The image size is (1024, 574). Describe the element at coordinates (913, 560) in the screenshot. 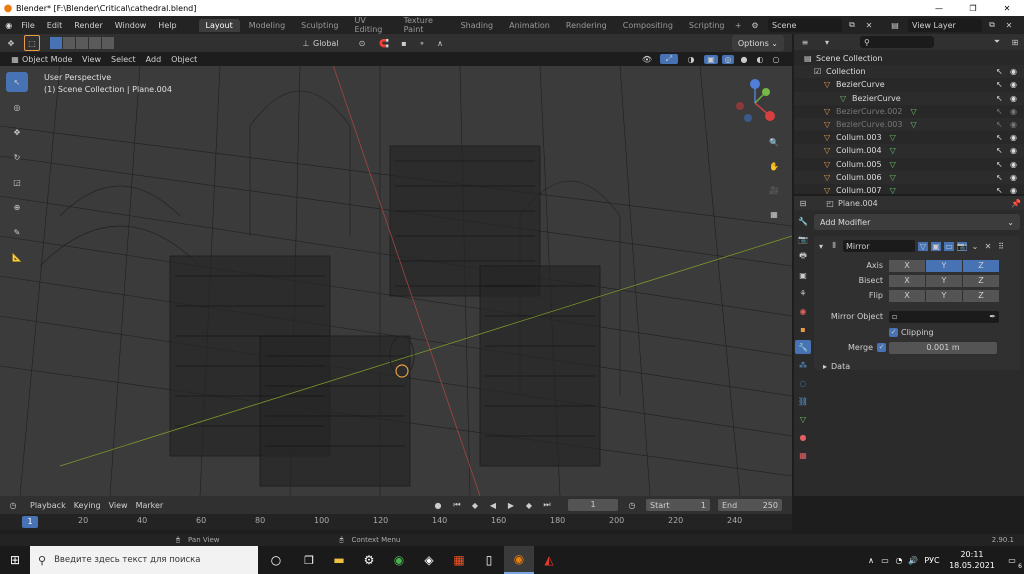

I see `volume-icon: 🔊` at that location.